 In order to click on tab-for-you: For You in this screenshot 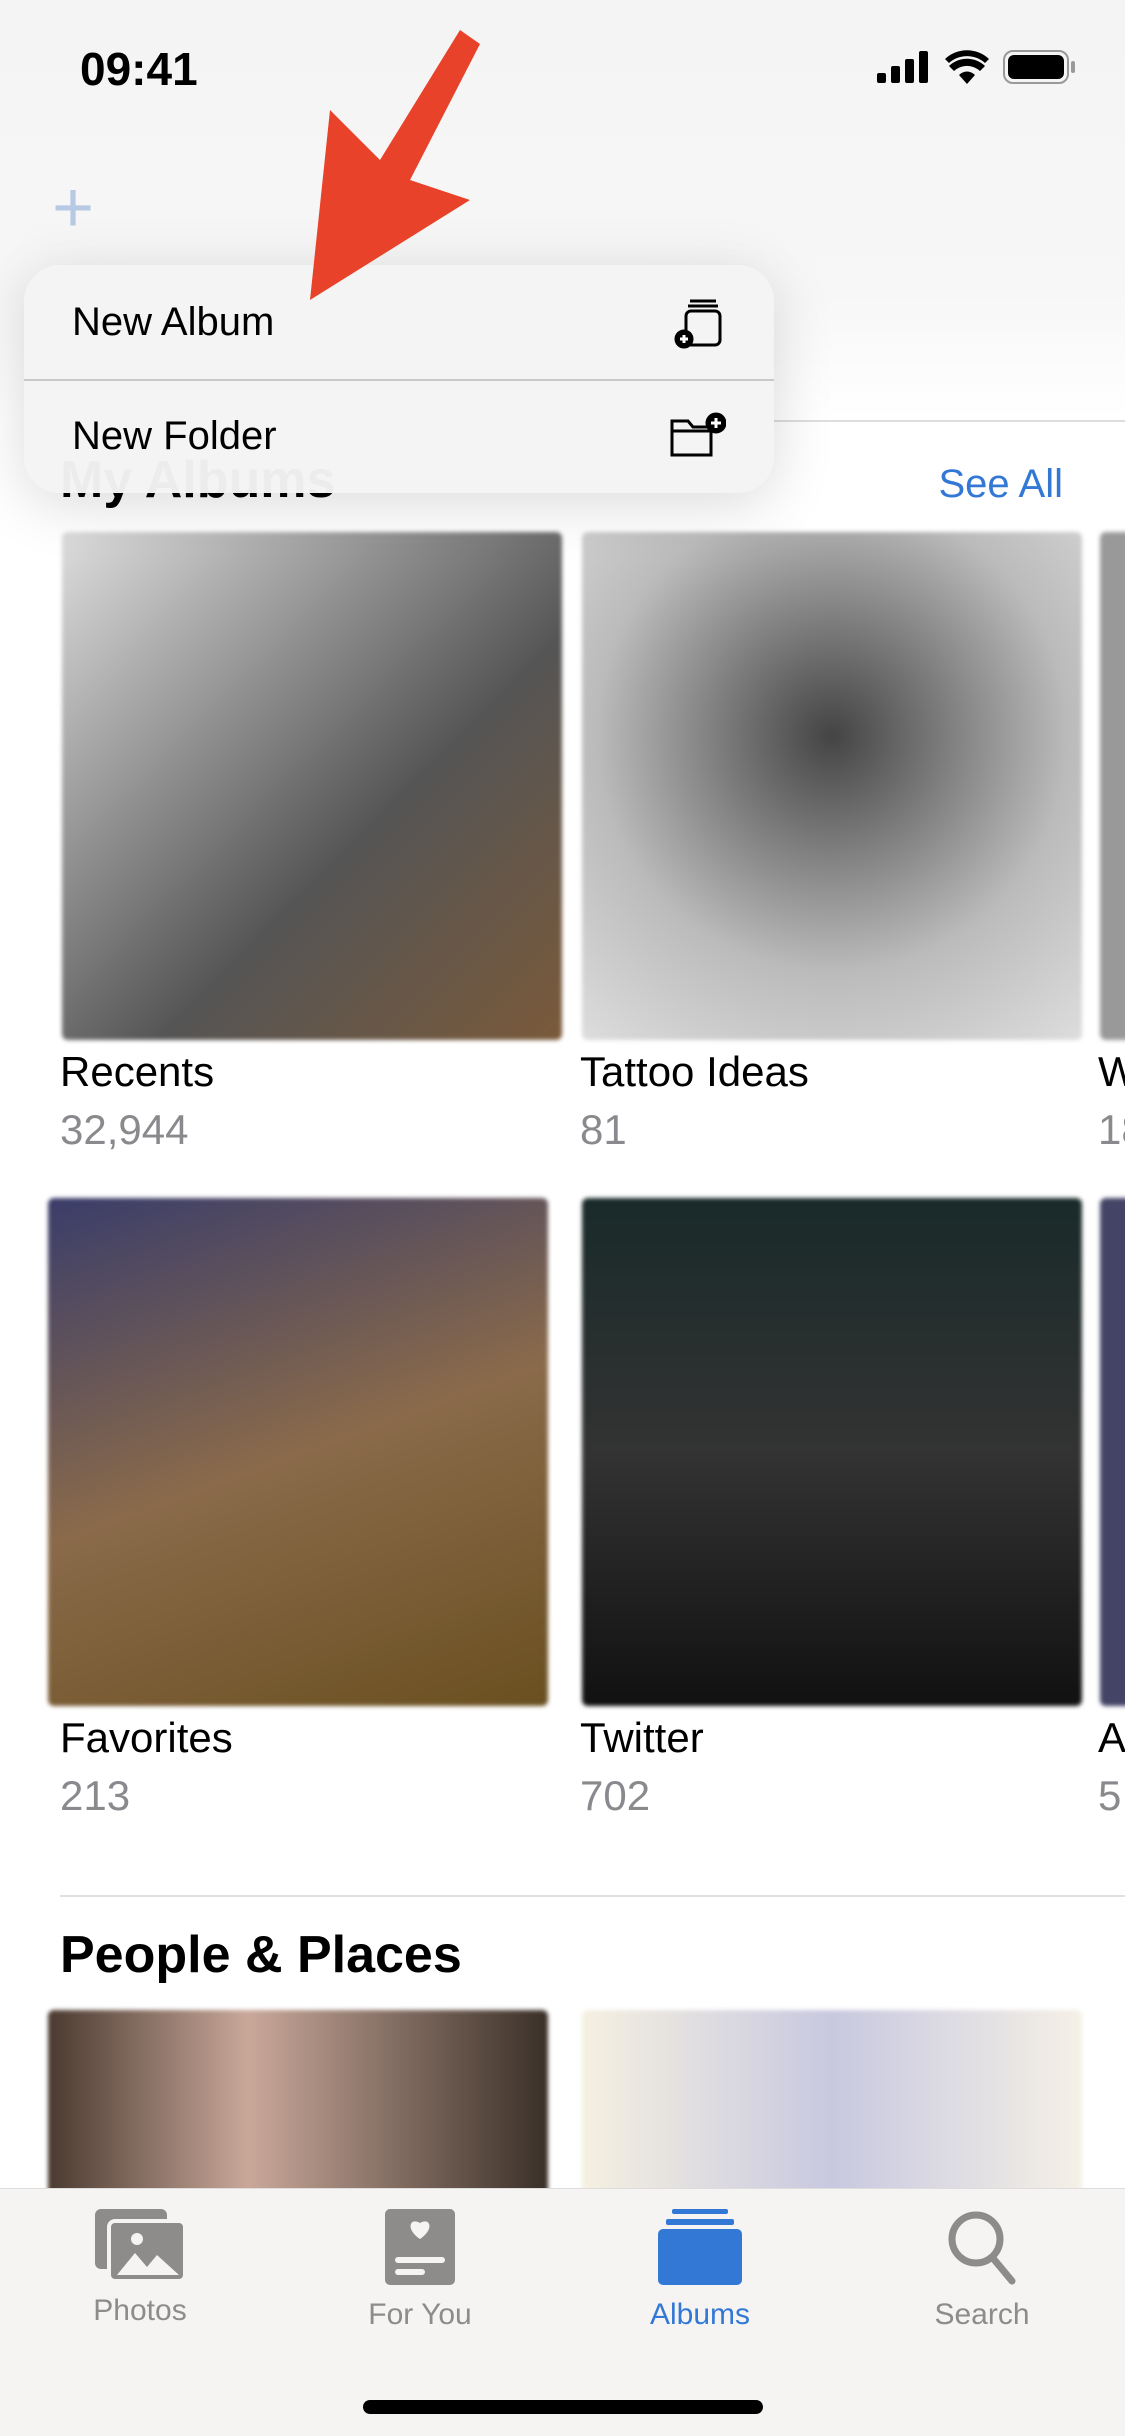, I will do `click(420, 2270)`.